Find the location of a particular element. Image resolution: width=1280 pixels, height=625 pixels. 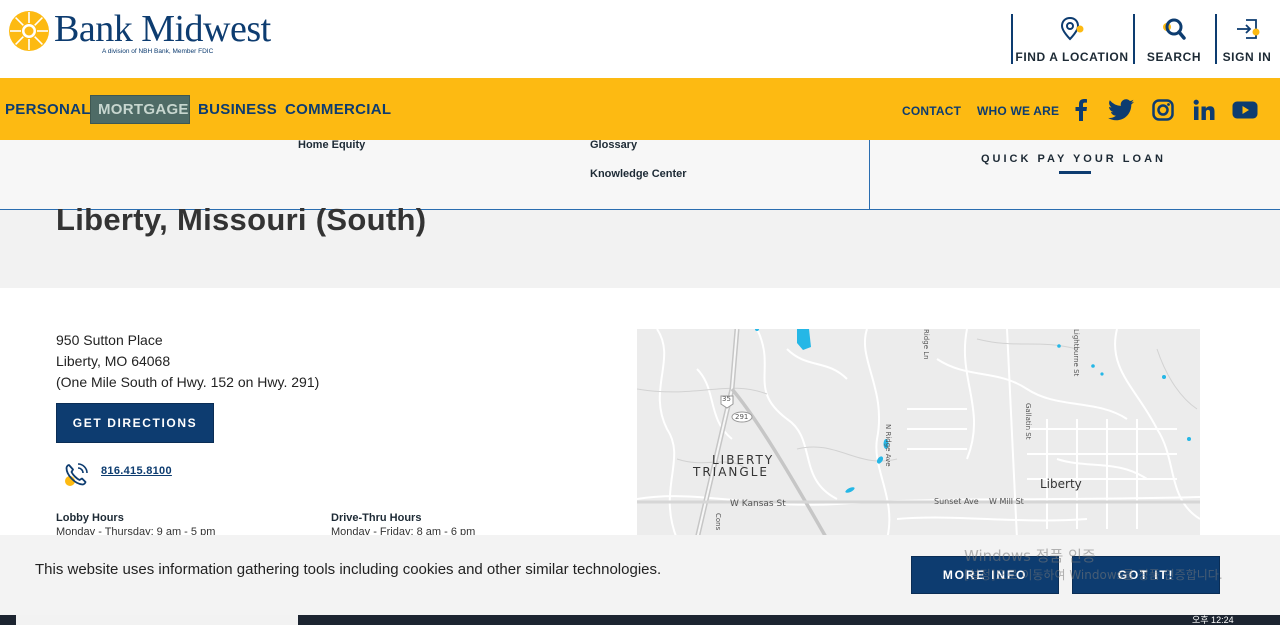

address-street: 950 Sutton Place is located at coordinates (109, 340).